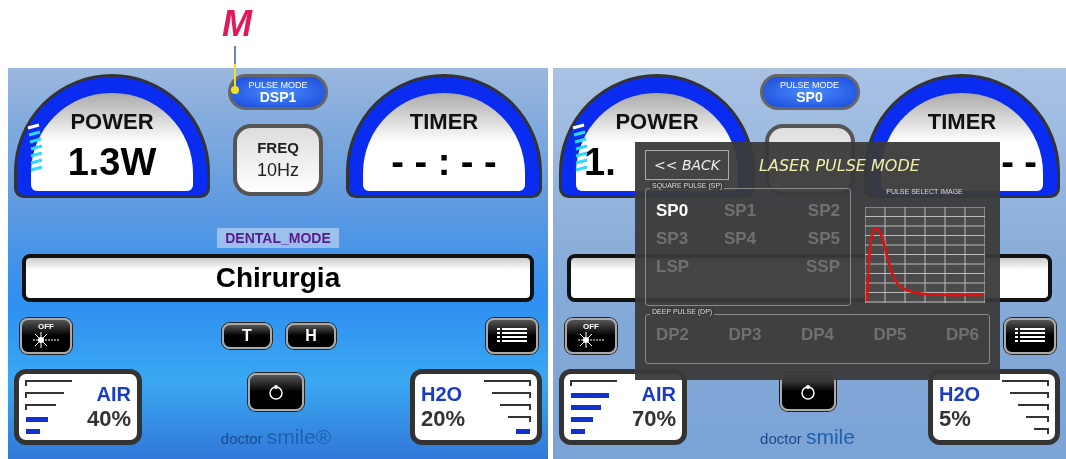 The width and height of the screenshot is (1066, 459). What do you see at coordinates (278, 238) in the screenshot?
I see `mode-label: DENTAL_MODE` at bounding box center [278, 238].